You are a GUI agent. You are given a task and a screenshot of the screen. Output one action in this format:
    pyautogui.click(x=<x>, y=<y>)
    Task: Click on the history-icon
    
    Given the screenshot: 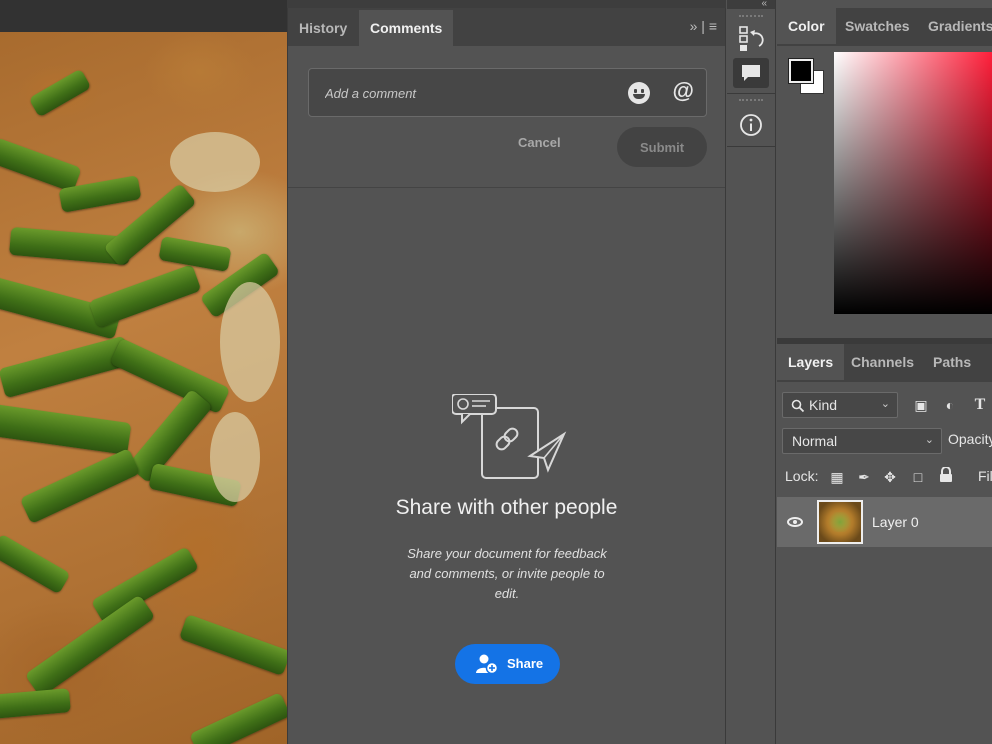 What is the action you would take?
    pyautogui.click(x=751, y=39)
    